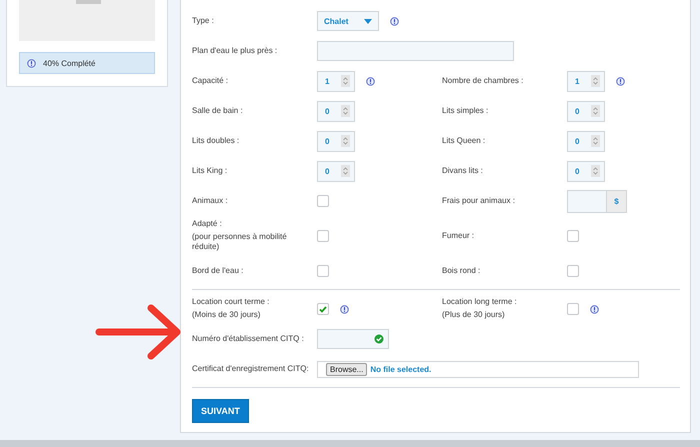  What do you see at coordinates (235, 51) in the screenshot?
I see `field-label: Plan d'eau le plus près :` at bounding box center [235, 51].